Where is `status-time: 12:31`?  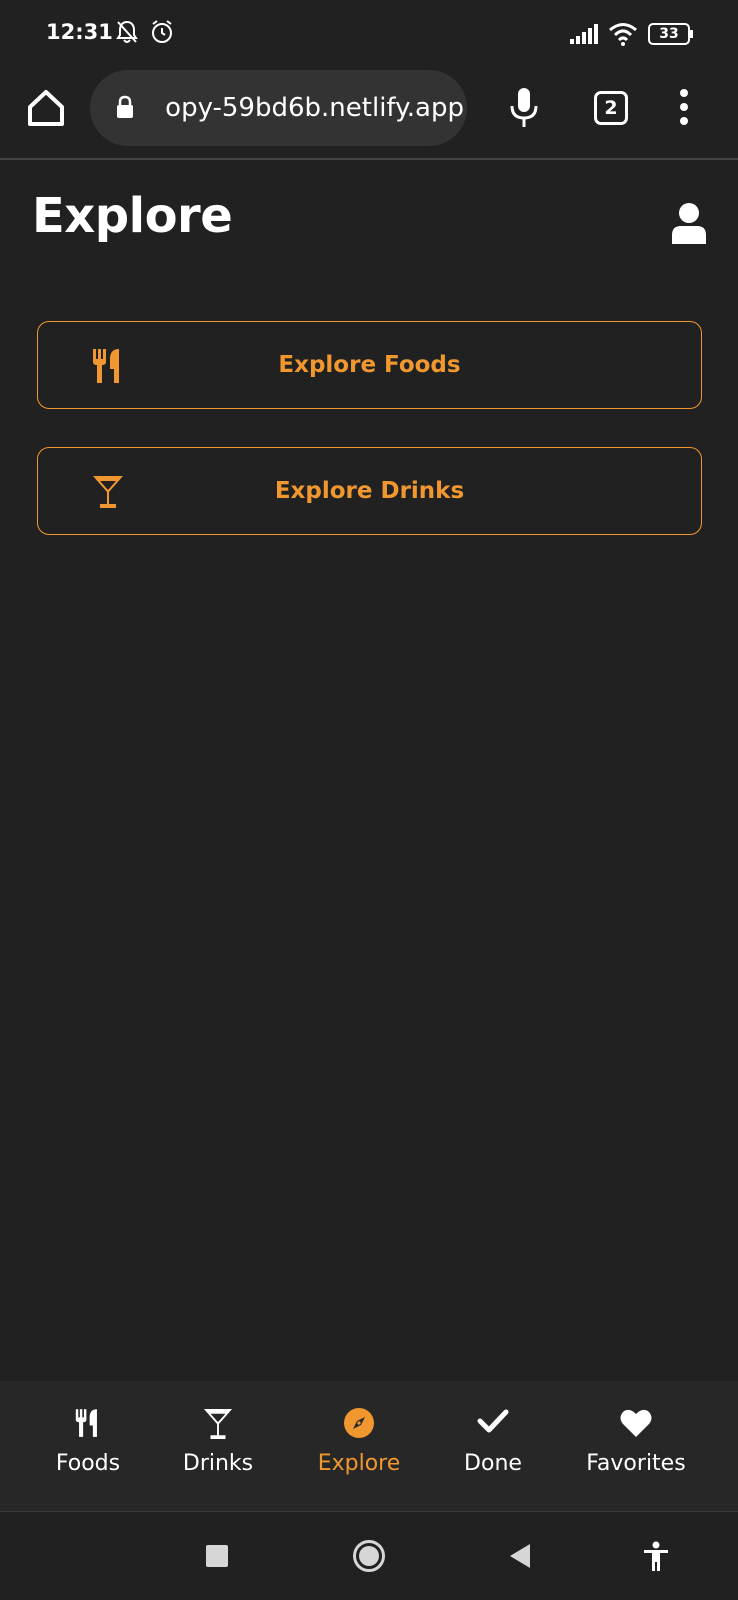
status-time: 12:31 is located at coordinates (79, 32).